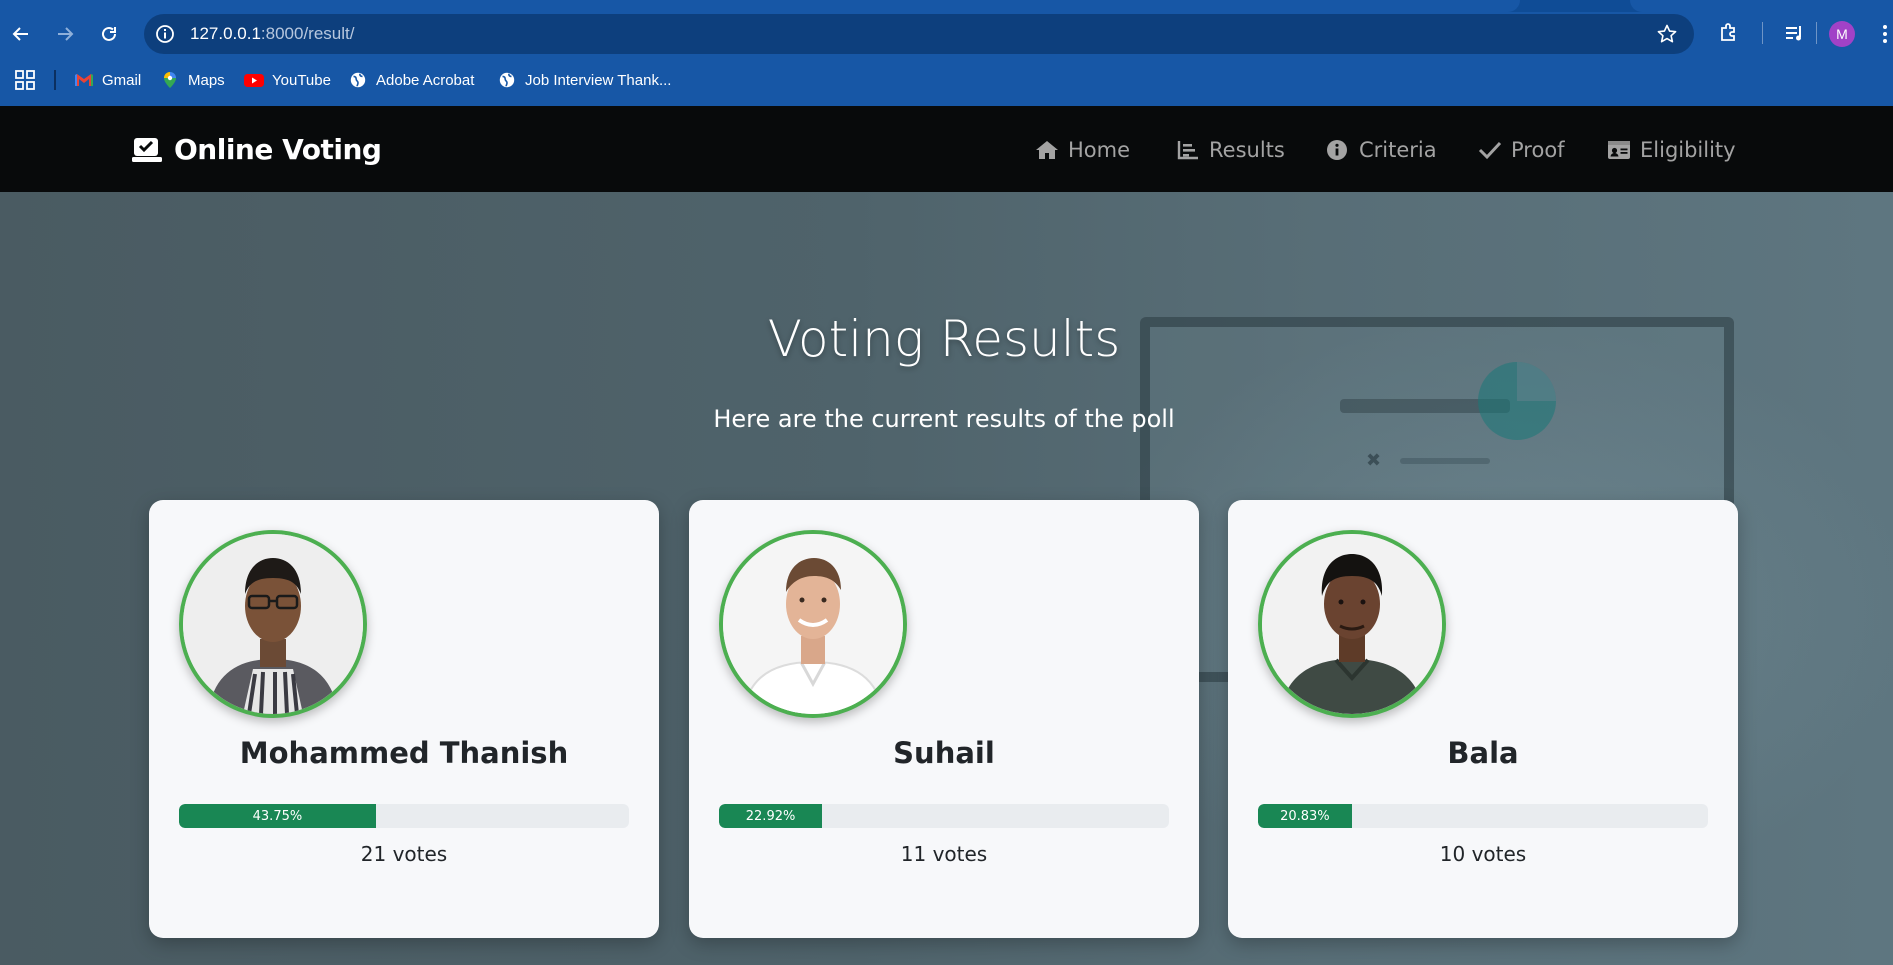 This screenshot has height=965, width=1893. What do you see at coordinates (404, 753) in the screenshot?
I see `candidate-name: Mohammed Thanish` at bounding box center [404, 753].